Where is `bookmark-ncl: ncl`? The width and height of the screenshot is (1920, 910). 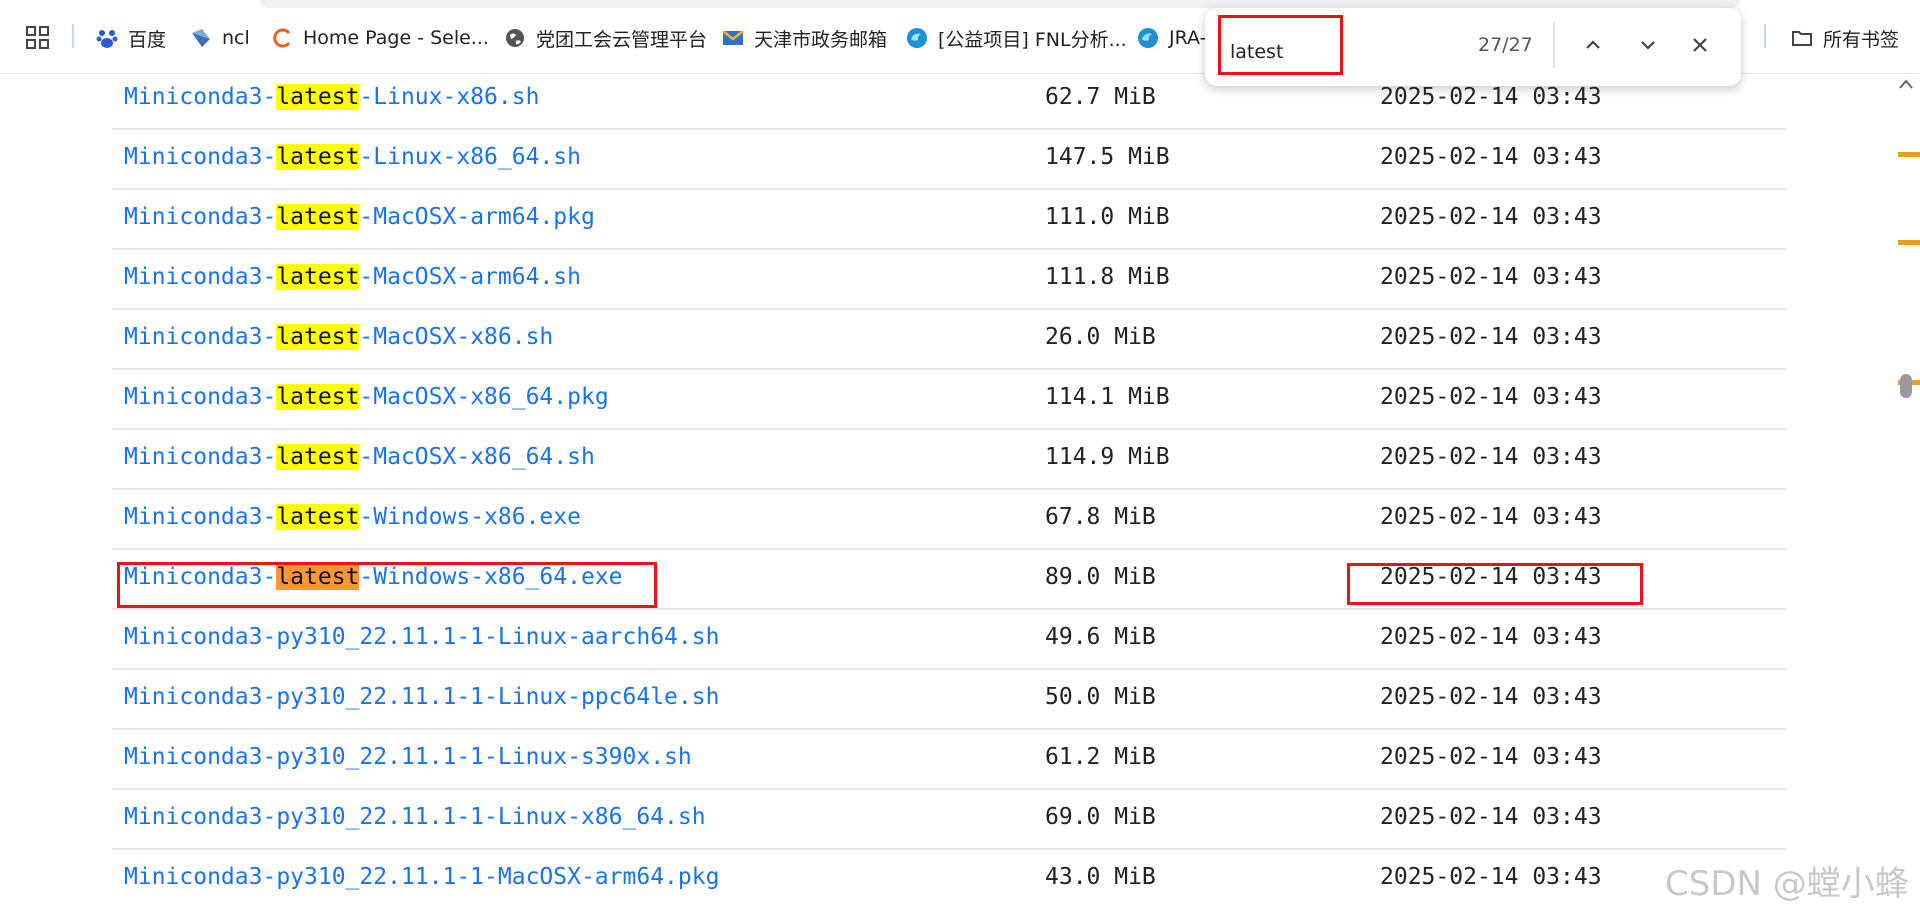 bookmark-ncl: ncl is located at coordinates (220, 38).